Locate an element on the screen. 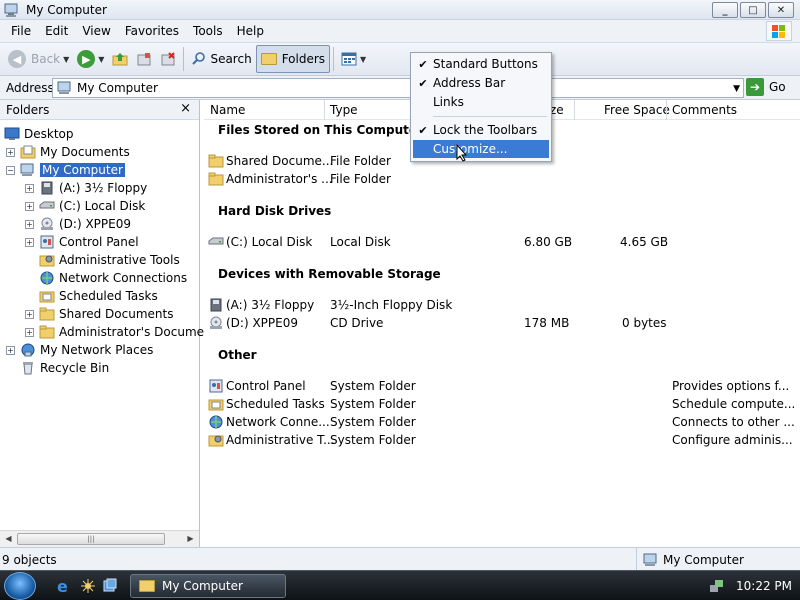 This screenshot has width=800, height=600. tree-item-shared-documents: + Shared Documents is located at coordinates (99, 314).